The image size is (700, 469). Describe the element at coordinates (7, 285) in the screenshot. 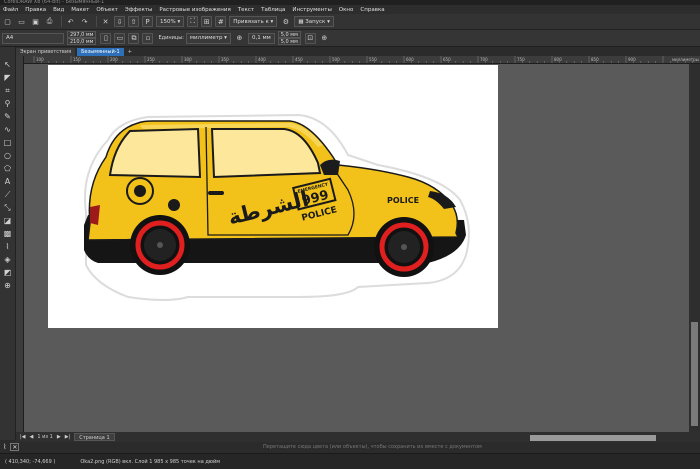

I see `add-tool-icon: ⊕` at that location.